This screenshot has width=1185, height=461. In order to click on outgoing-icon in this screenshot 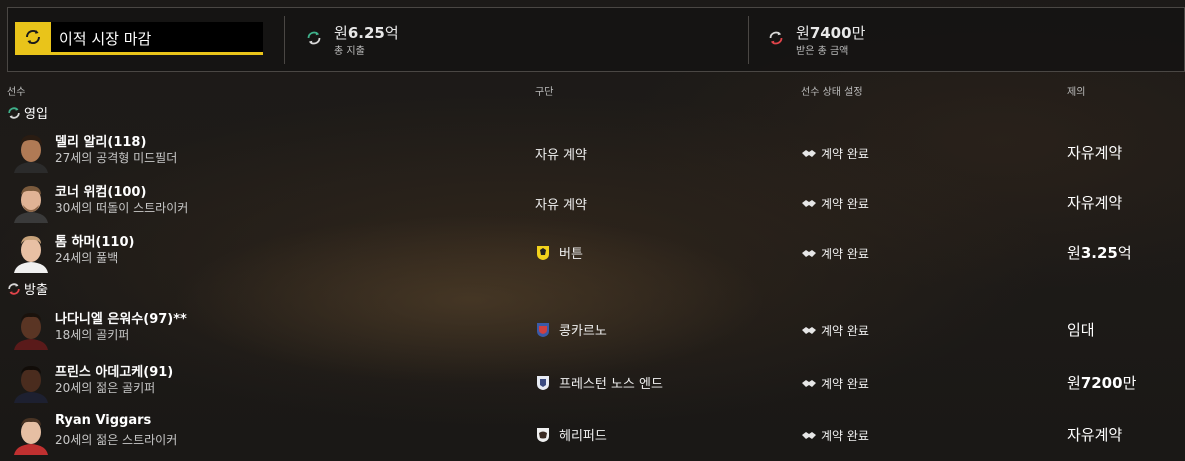, I will do `click(14, 288)`.